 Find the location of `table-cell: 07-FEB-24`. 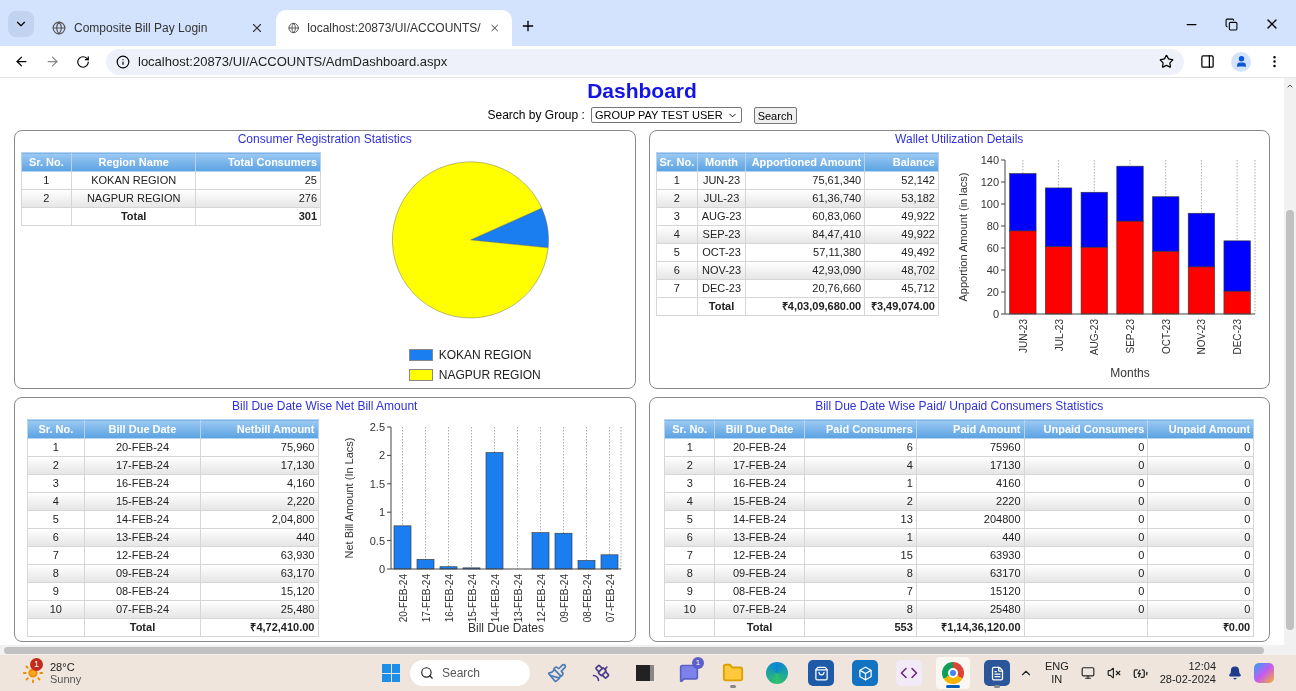

table-cell: 07-FEB-24 is located at coordinates (759, 609).